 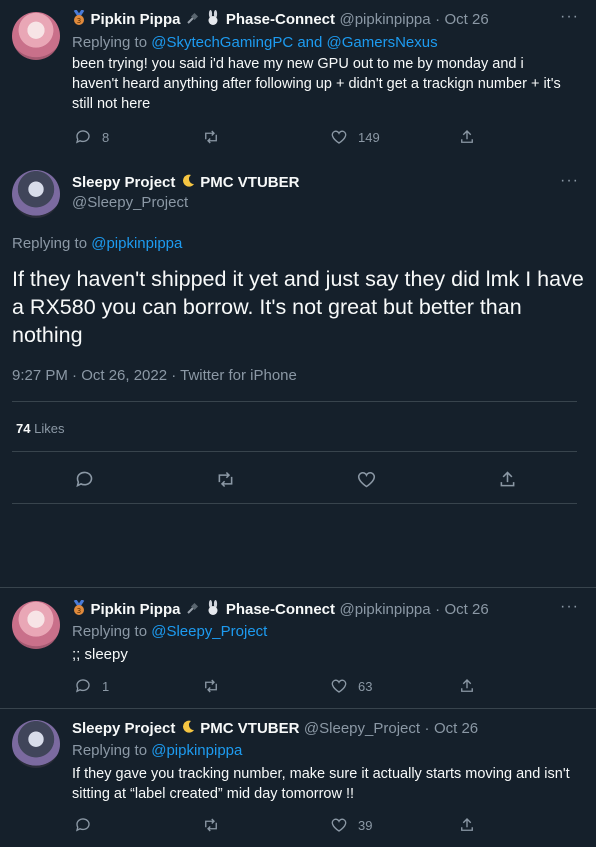 What do you see at coordinates (369, 137) in the screenshot?
I see `like-count: 149` at bounding box center [369, 137].